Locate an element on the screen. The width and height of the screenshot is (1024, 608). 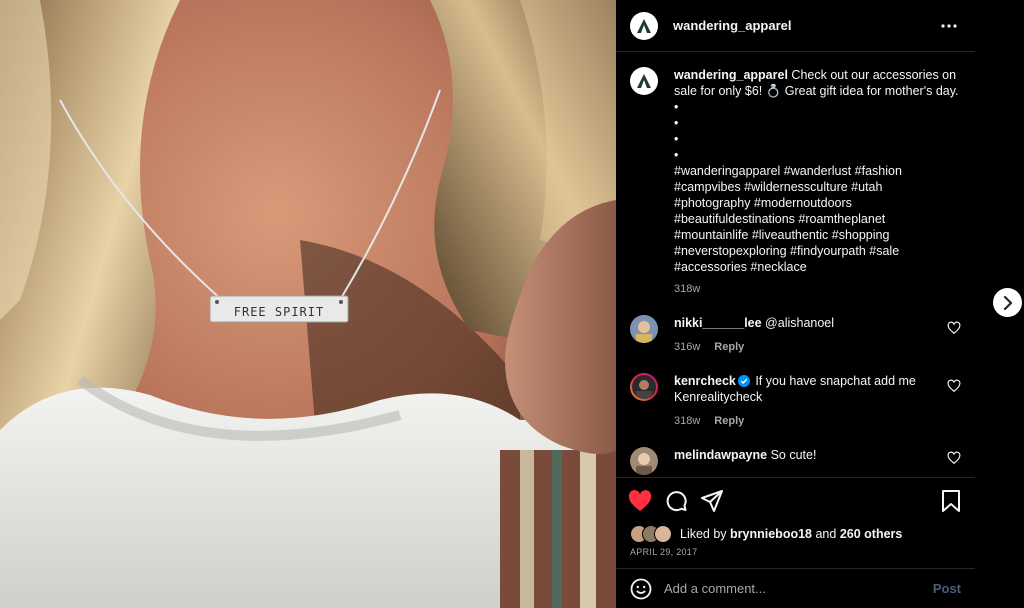
share-icon is located at coordinates (712, 501).